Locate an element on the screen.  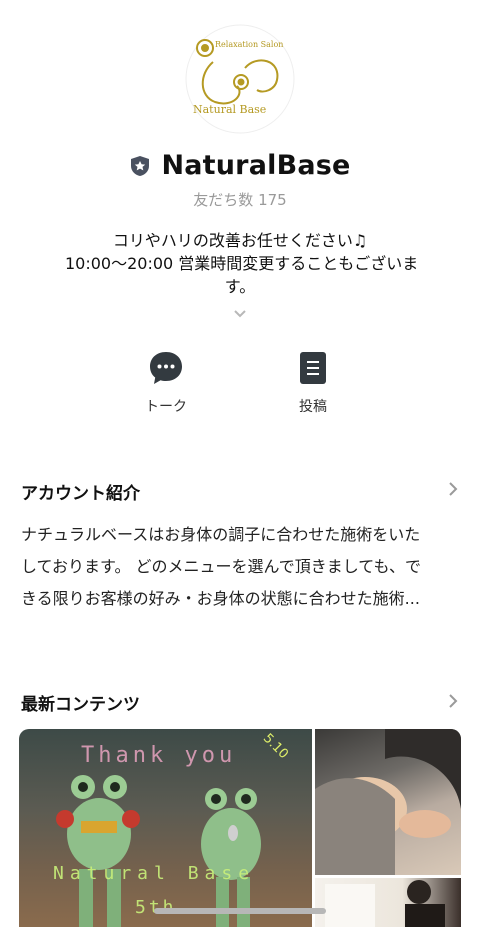
status-line: コリやハリの改善お任せください♫ is located at coordinates (240, 240).